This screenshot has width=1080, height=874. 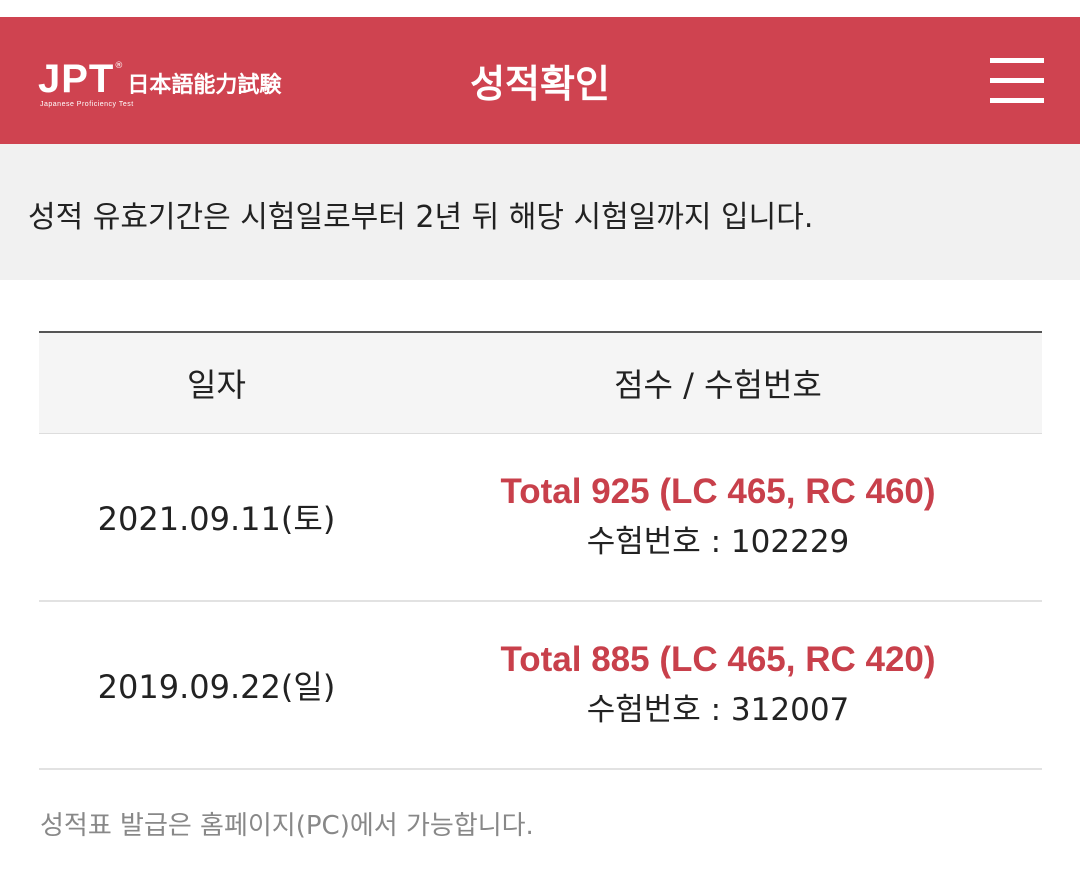 I want to click on header-date-label: 일자, so click(x=216, y=385).